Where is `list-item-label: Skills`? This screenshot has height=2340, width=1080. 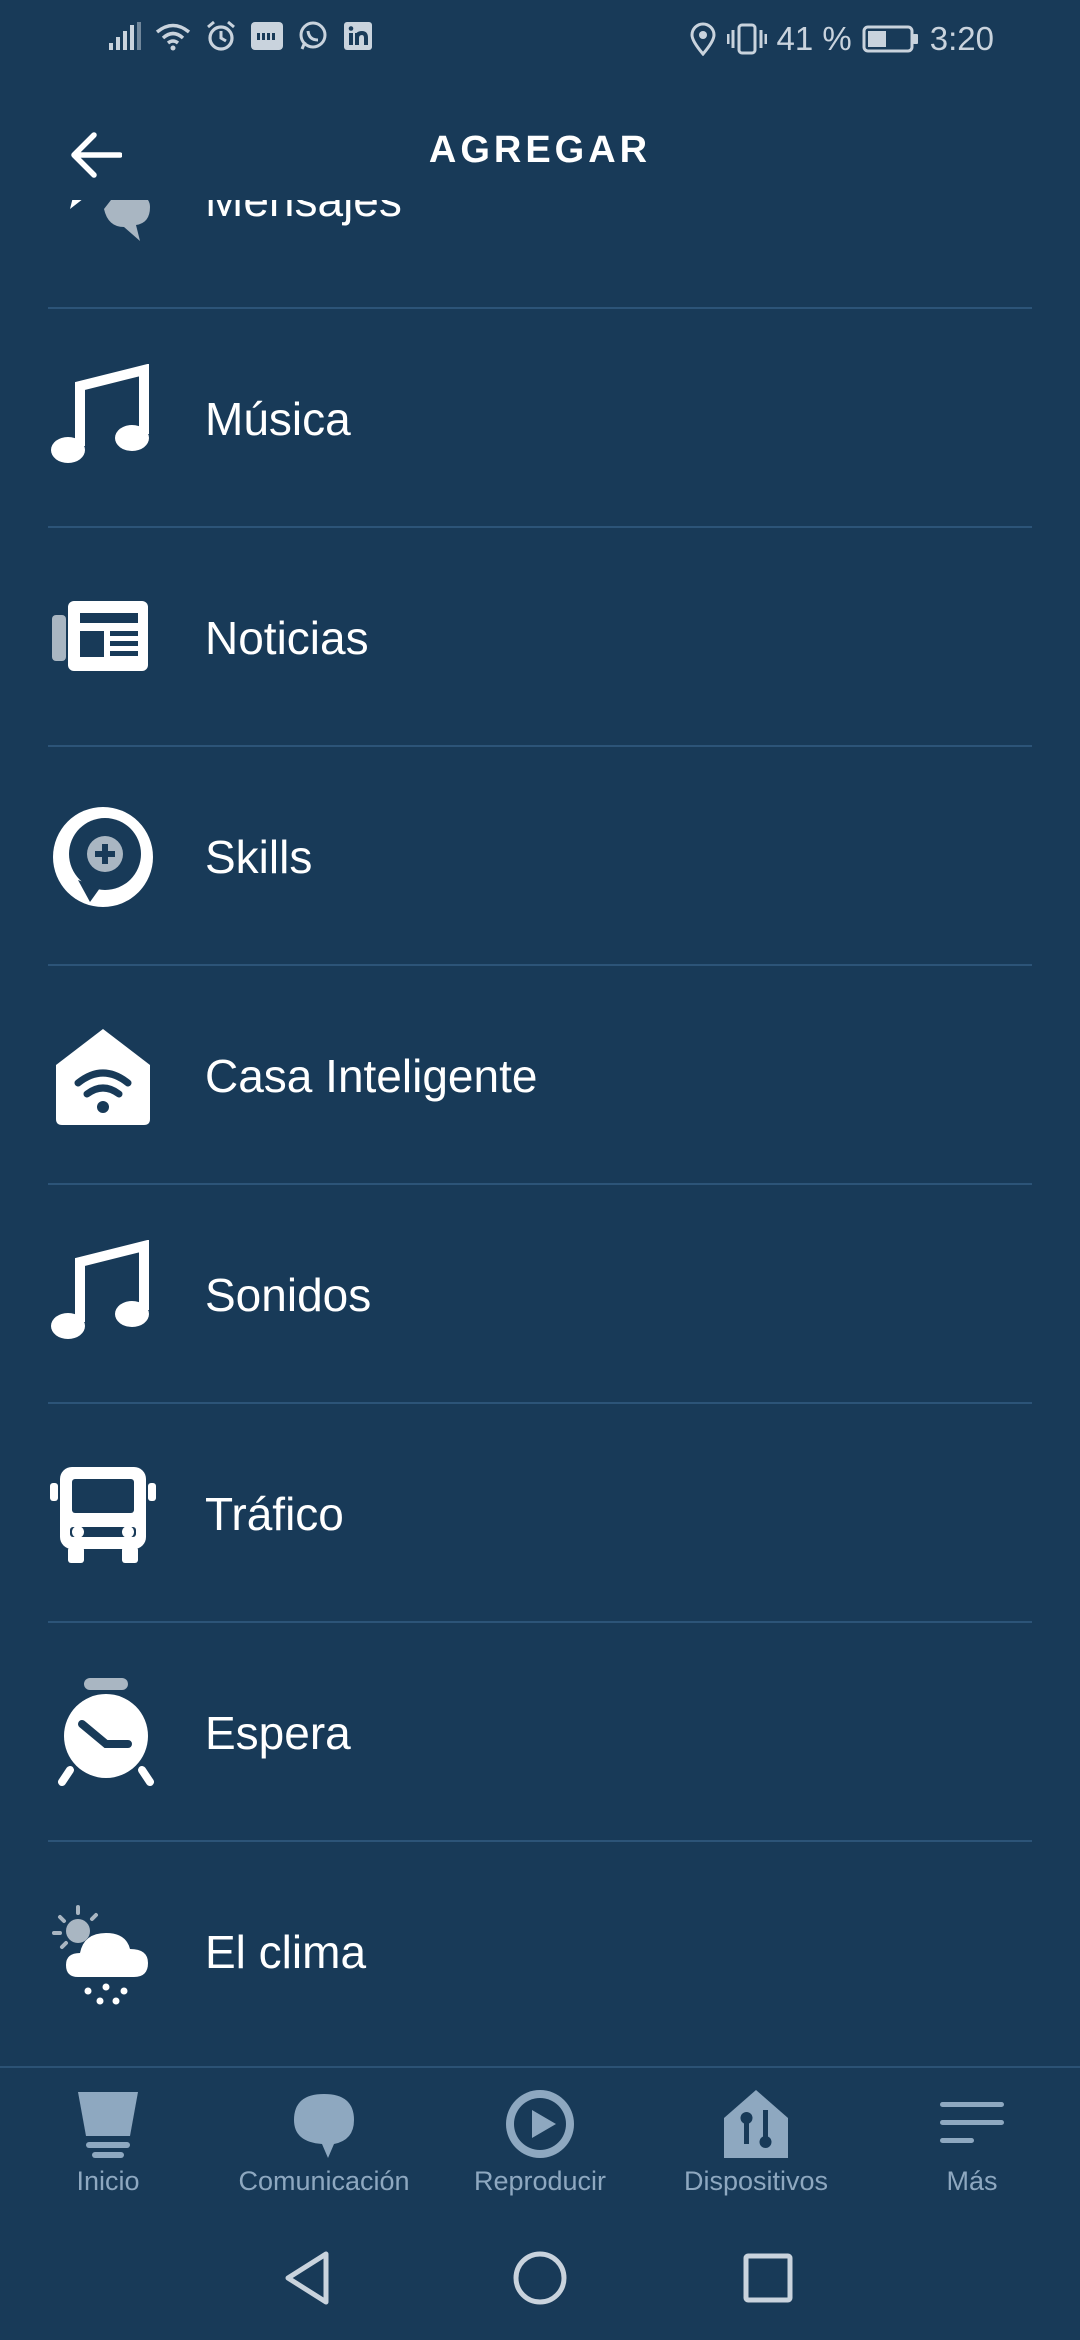
list-item-label: Skills is located at coordinates (259, 856).